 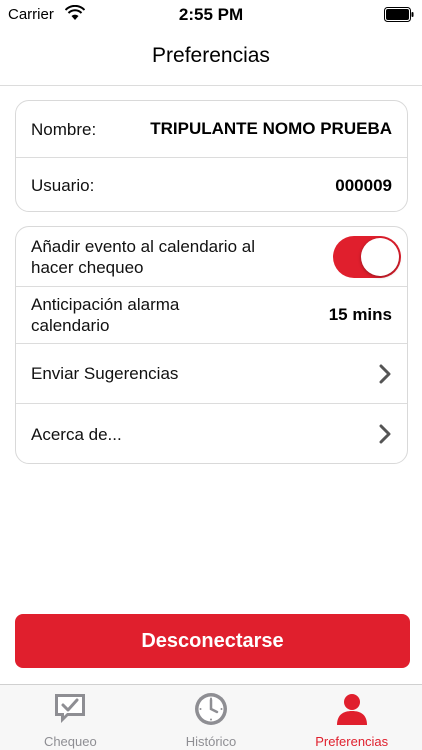 I want to click on chat-check-icon, so click(x=70, y=708).